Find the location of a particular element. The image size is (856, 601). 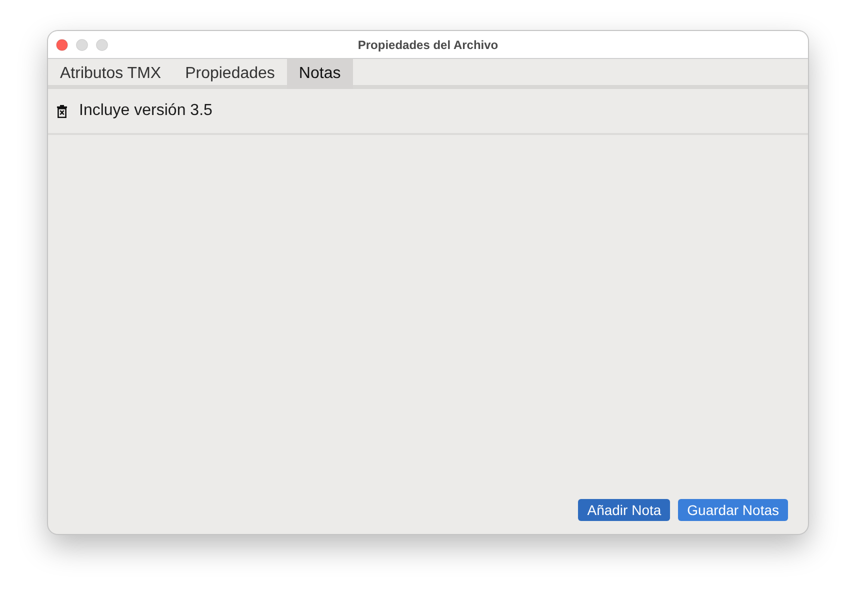

tab: Propiedades is located at coordinates (230, 74).